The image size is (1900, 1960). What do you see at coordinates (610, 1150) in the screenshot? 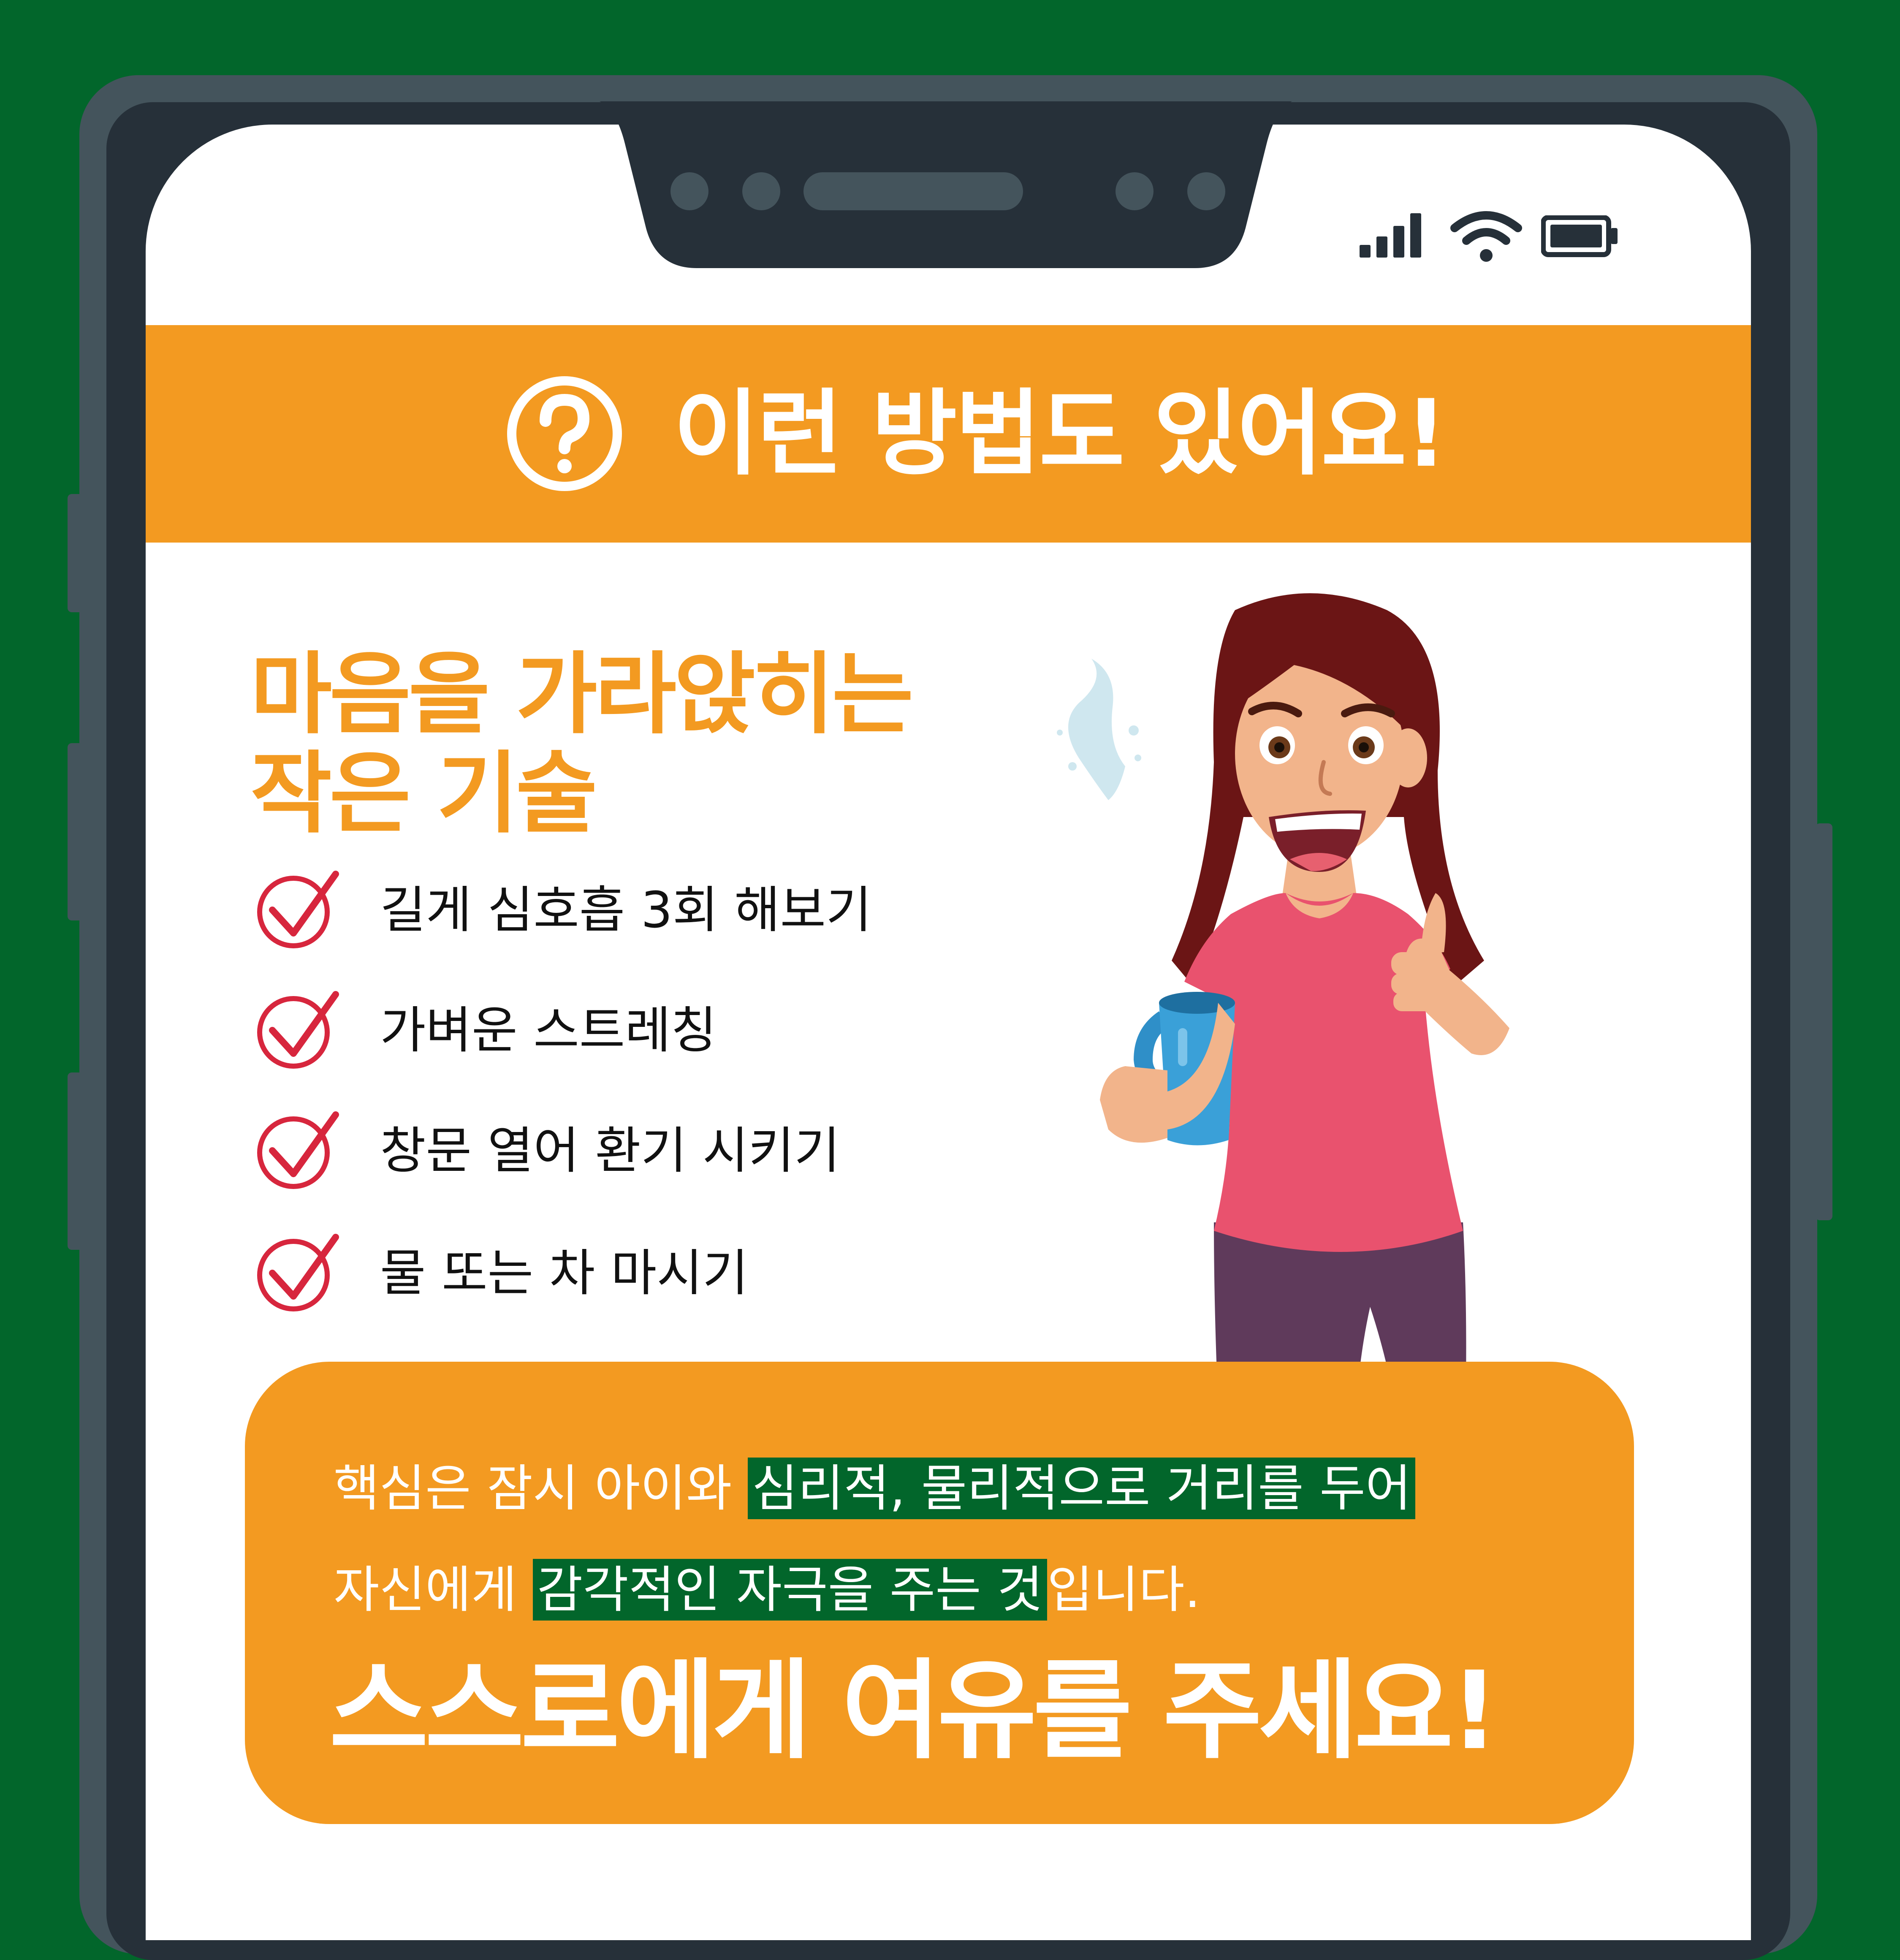
I see `checklist-item-text: 창문 열어 환기 시키기` at bounding box center [610, 1150].